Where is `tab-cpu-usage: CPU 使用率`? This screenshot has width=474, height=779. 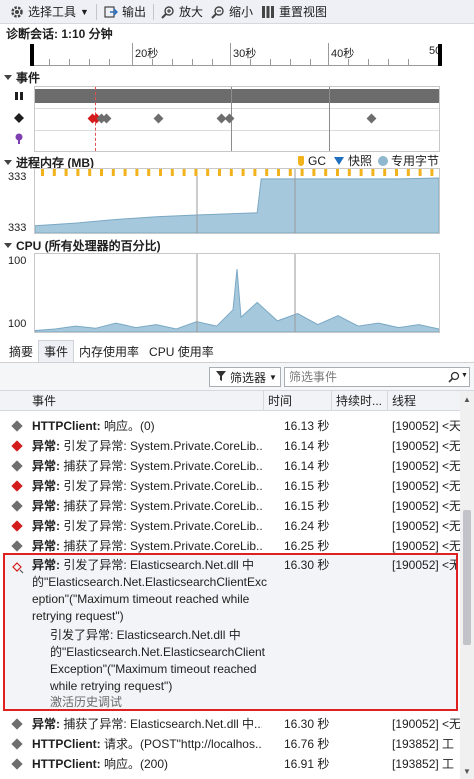
tab-cpu-usage: CPU 使用率 is located at coordinates (181, 351).